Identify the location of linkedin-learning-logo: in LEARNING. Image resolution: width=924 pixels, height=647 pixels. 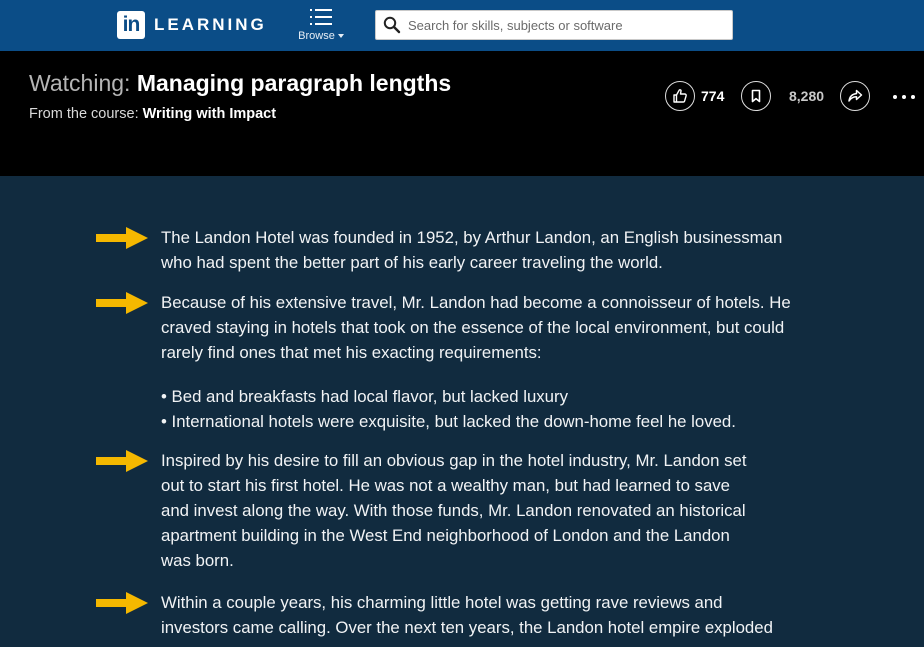
(192, 25).